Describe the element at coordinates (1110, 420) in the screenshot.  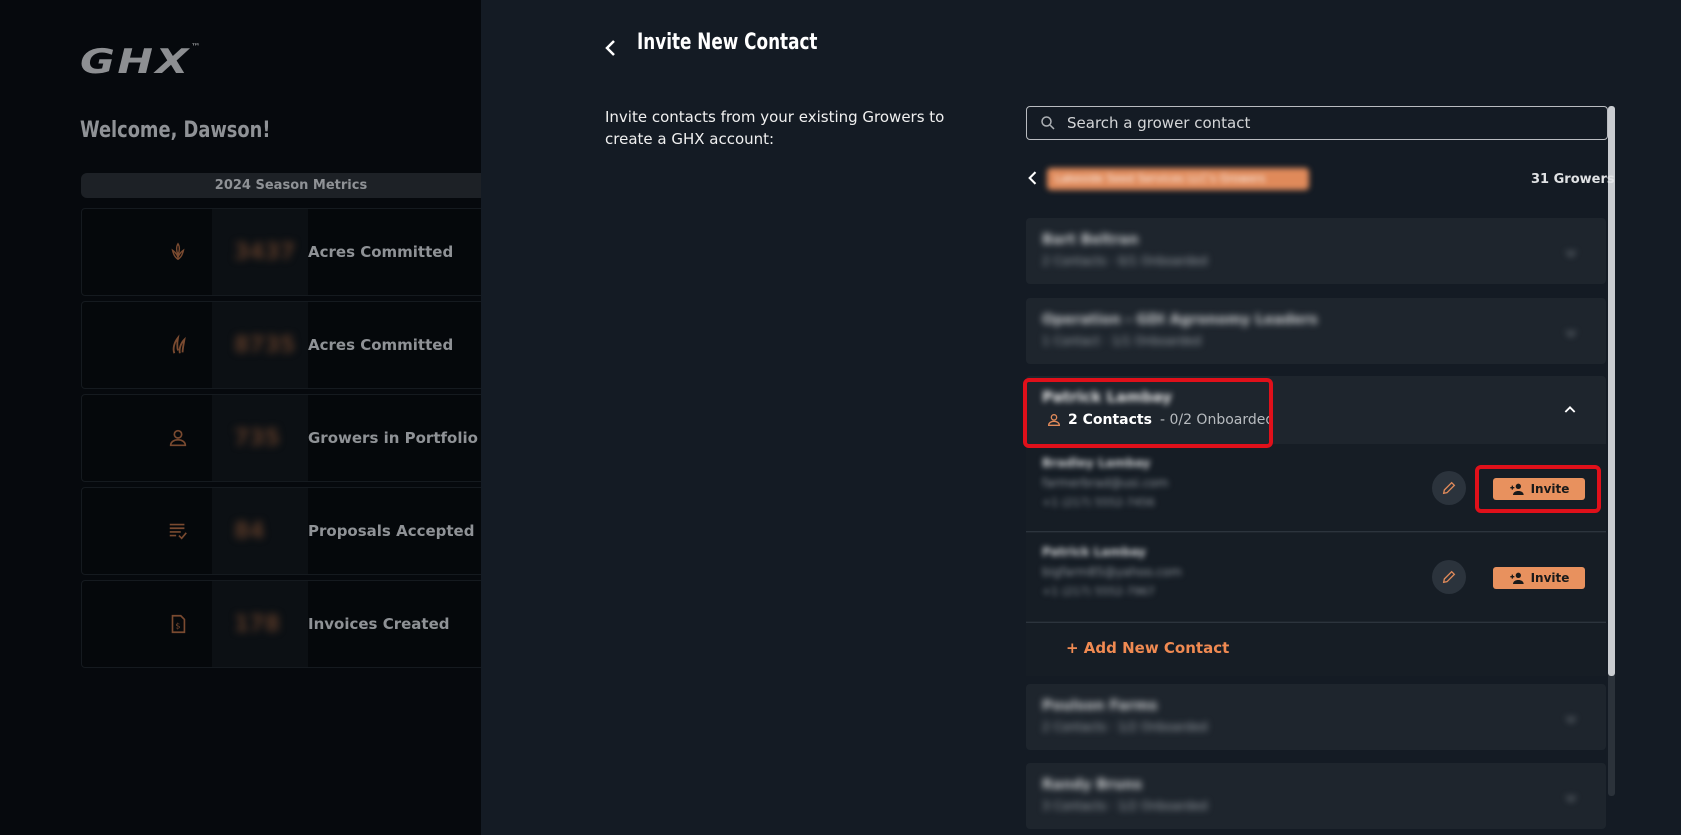
I see `contacts-count: 2 Contacts` at that location.